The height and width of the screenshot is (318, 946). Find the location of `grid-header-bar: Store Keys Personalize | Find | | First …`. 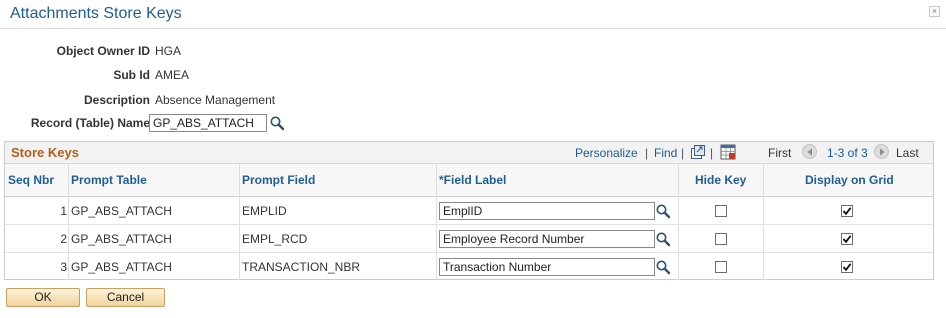

grid-header-bar: Store Keys Personalize | Find | | First … is located at coordinates (469, 153).